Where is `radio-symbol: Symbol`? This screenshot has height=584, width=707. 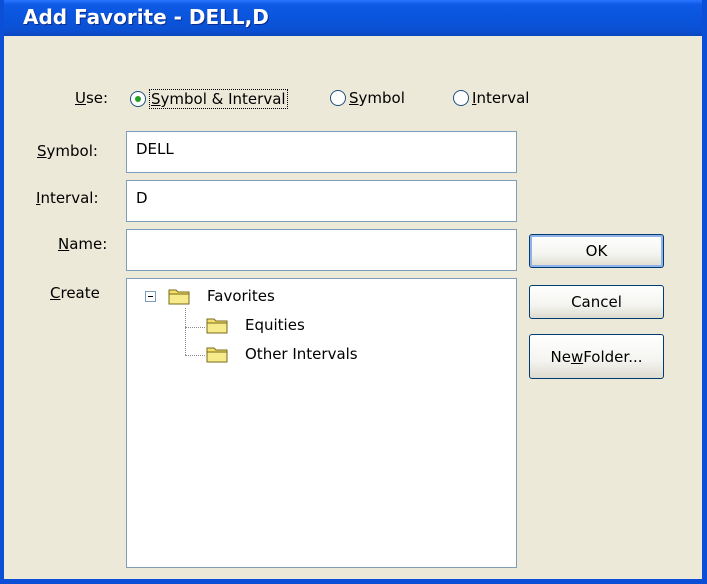
radio-symbol: Symbol is located at coordinates (367, 98).